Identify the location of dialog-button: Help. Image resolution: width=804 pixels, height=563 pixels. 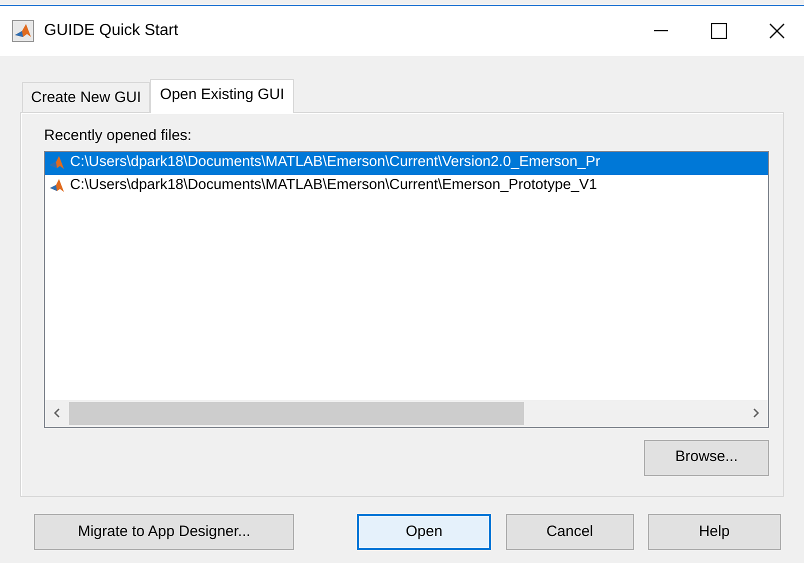
(715, 532).